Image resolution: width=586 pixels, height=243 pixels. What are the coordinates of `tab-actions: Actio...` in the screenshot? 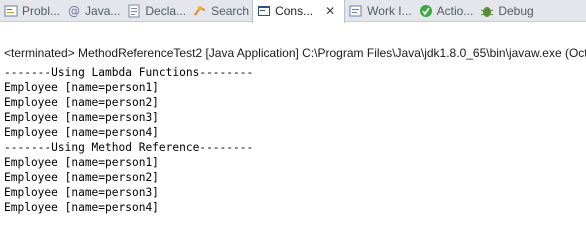 It's located at (446, 11).